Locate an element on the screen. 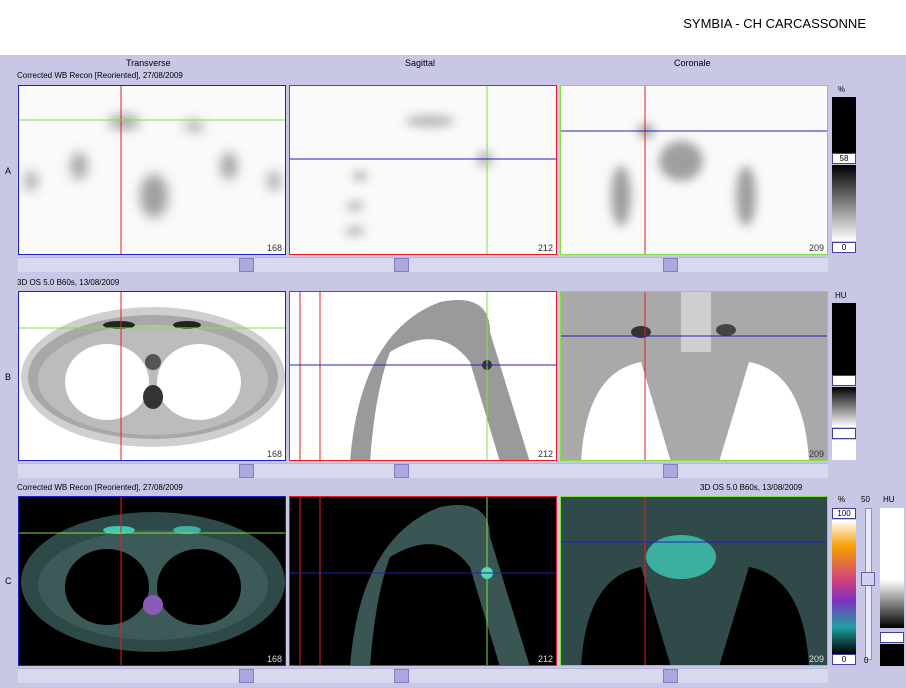 This screenshot has height=688, width=906. row-b-scale: HU is located at coordinates (844, 376).